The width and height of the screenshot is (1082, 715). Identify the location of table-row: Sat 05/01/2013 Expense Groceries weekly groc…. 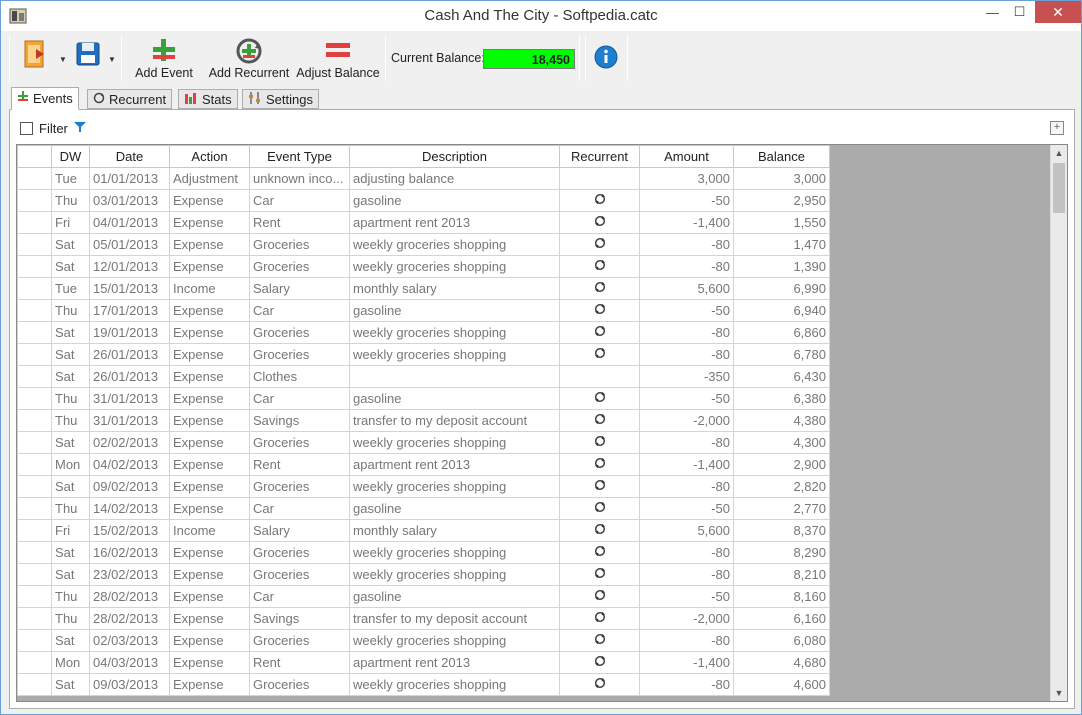
(423, 244).